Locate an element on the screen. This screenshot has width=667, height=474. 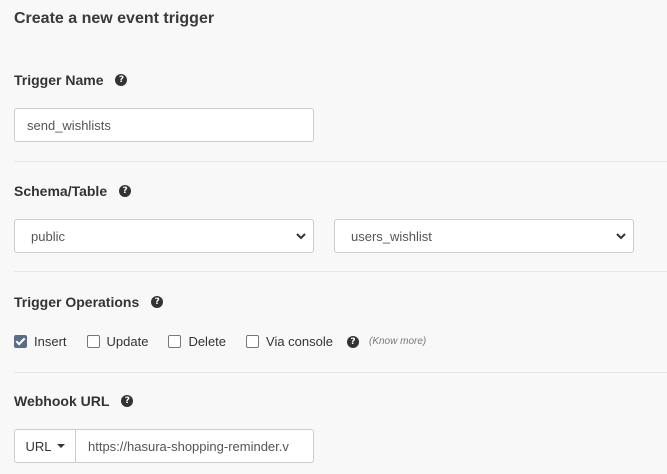
trigger-operations-label: Trigger Operations ? is located at coordinates (89, 302).